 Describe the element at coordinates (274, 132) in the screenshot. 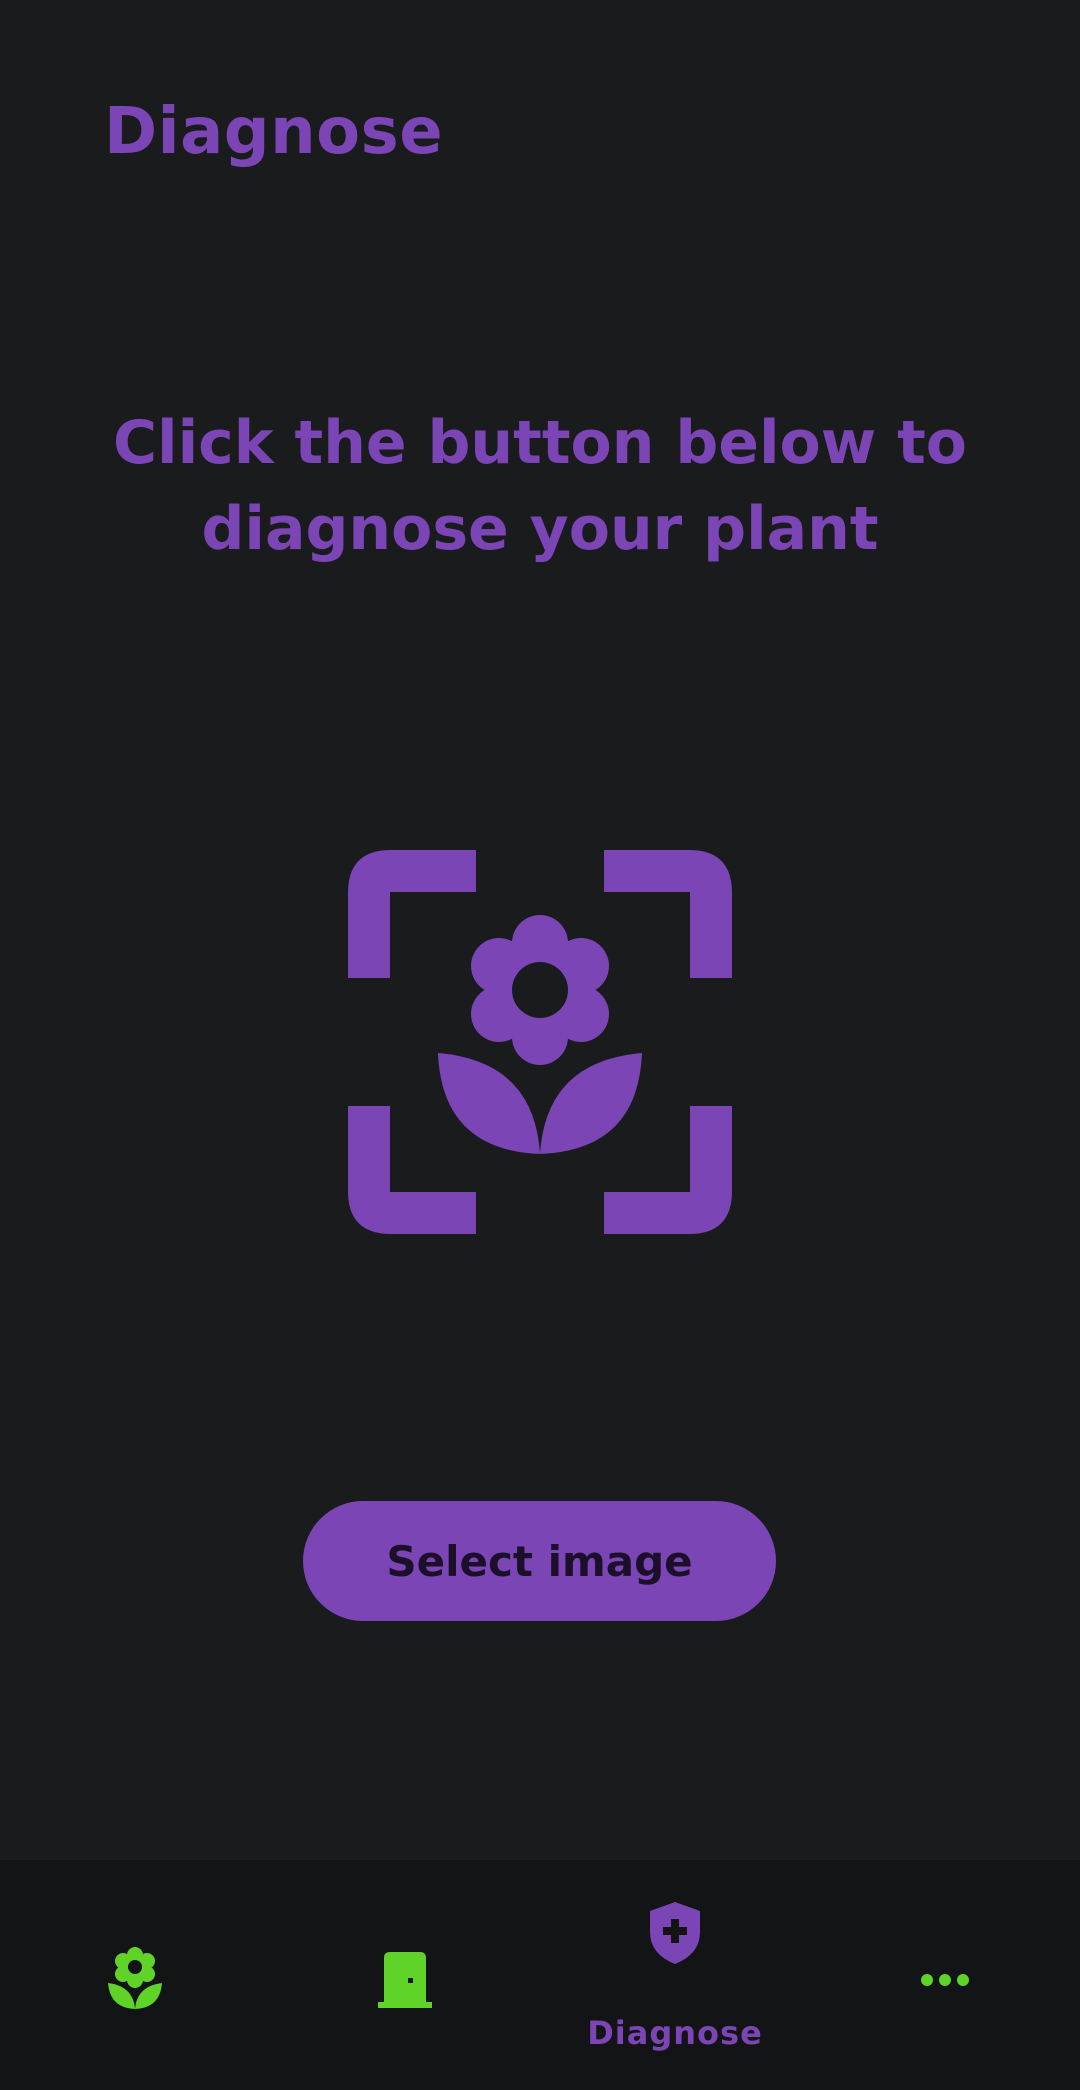

I see `page-title: Diagnose` at that location.